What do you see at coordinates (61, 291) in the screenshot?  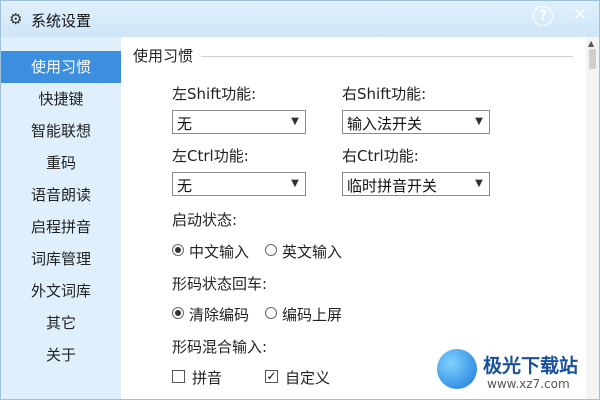 I see `sidebar-item-foreign-dictionary: 外文词库` at bounding box center [61, 291].